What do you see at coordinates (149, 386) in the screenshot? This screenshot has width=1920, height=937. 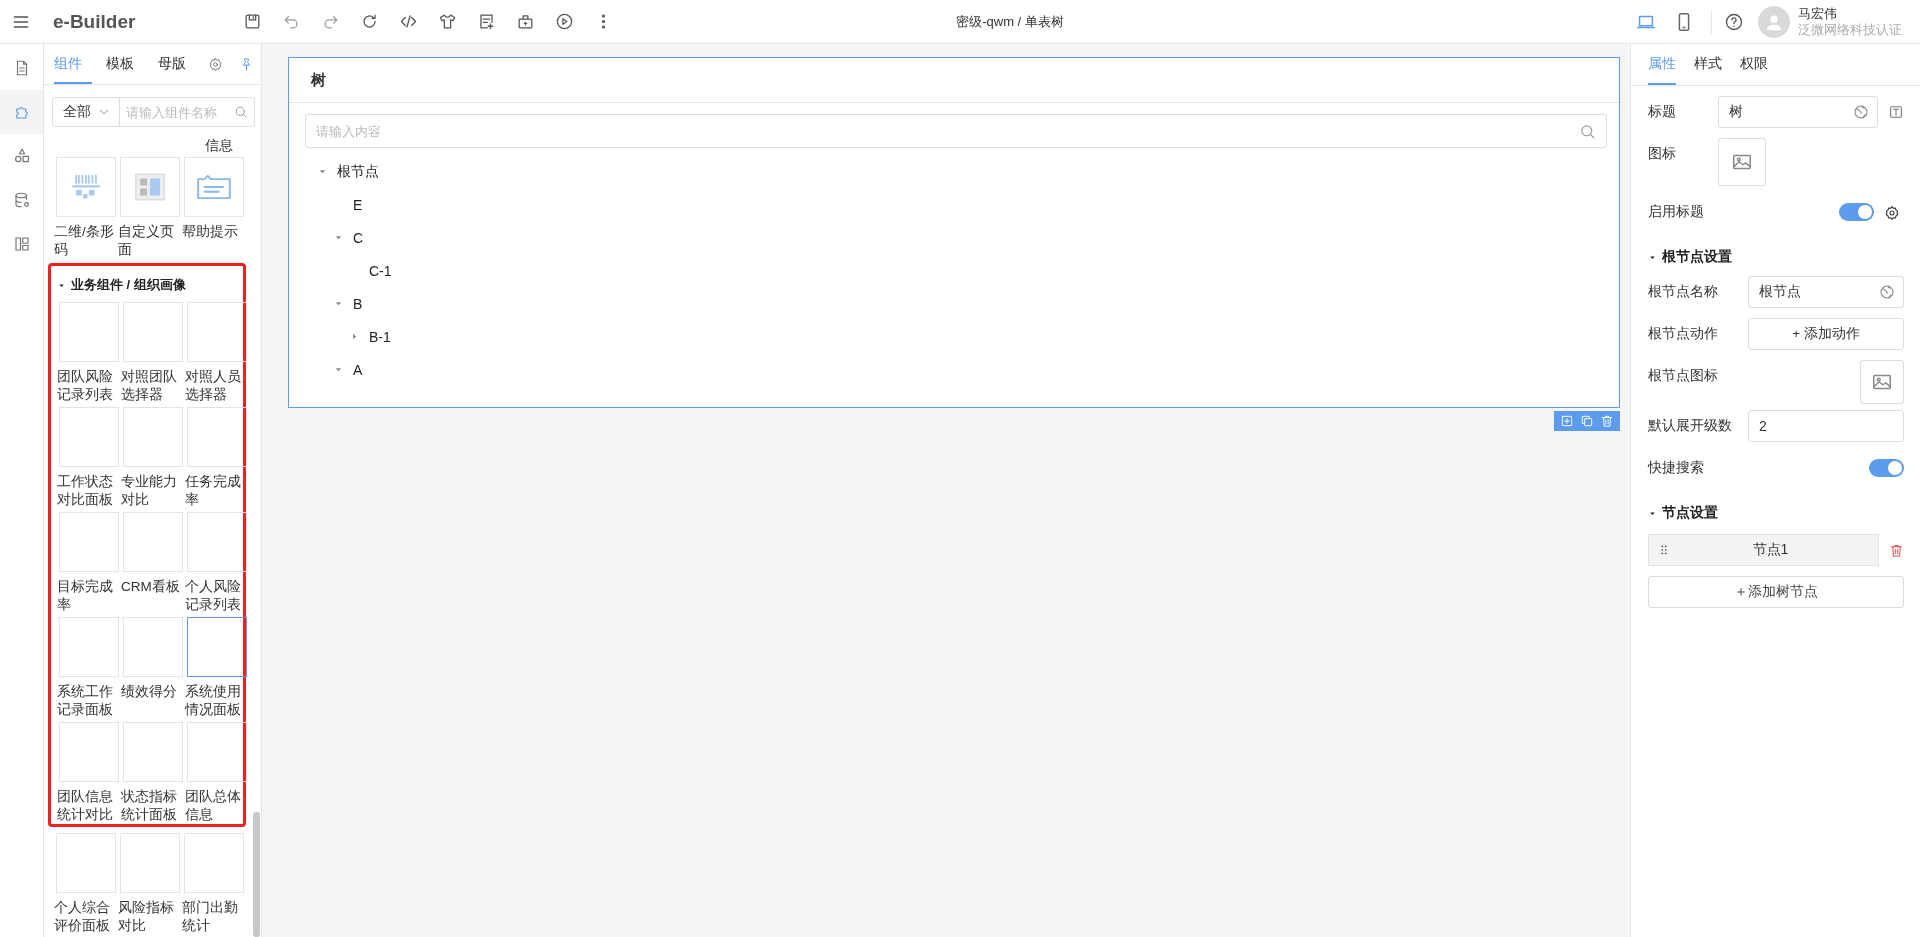 I see `component-label: 对照团队选择器` at bounding box center [149, 386].